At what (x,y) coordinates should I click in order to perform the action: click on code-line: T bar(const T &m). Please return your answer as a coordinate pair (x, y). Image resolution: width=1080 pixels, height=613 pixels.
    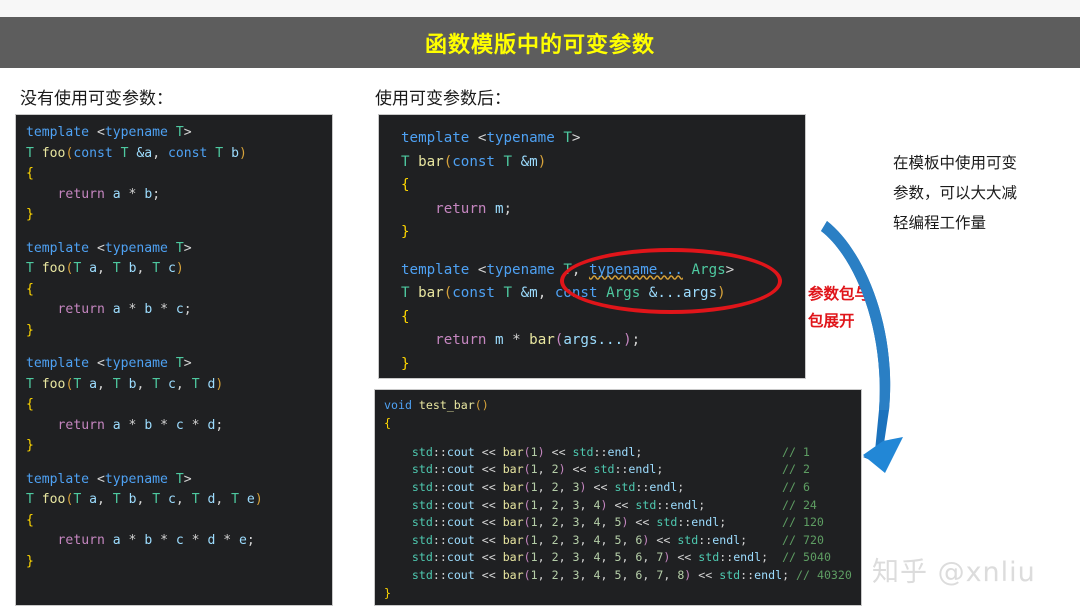
    Looking at the image, I should click on (474, 161).